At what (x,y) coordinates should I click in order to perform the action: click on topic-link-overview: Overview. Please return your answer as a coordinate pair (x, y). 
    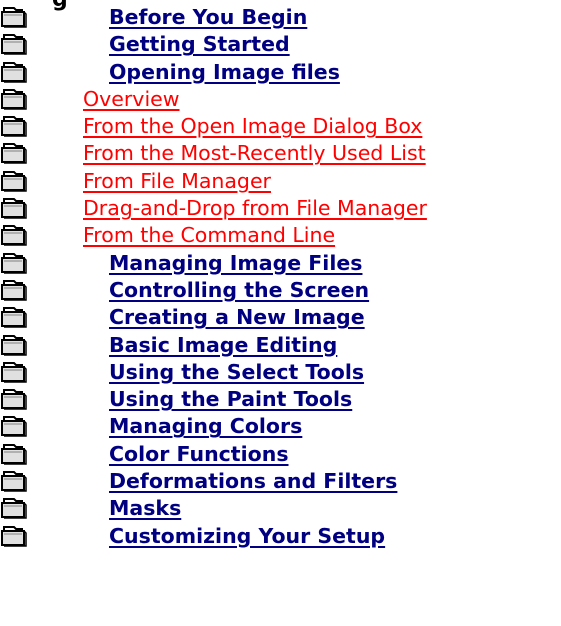
    Looking at the image, I should click on (106, 100).